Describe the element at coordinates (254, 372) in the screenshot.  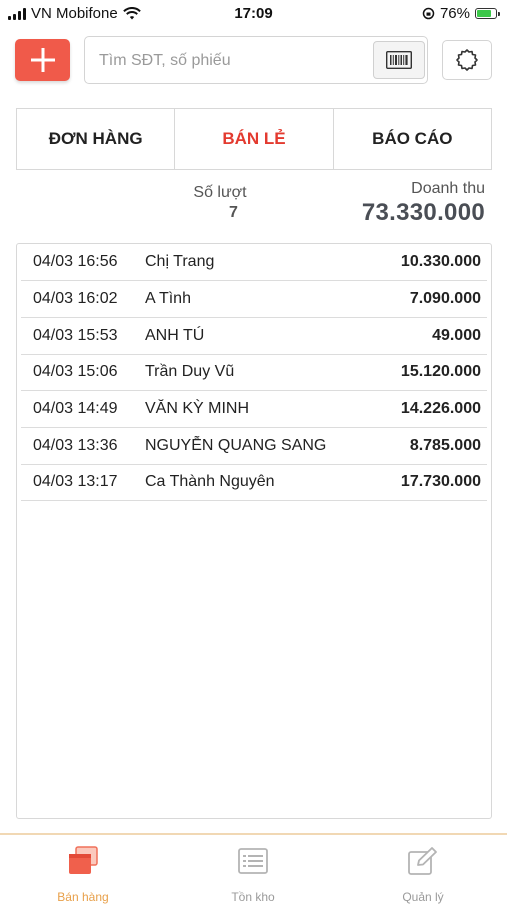
I see `order-row: 04/03 15:06 Trần Duy Vũ 15.120.000` at that location.